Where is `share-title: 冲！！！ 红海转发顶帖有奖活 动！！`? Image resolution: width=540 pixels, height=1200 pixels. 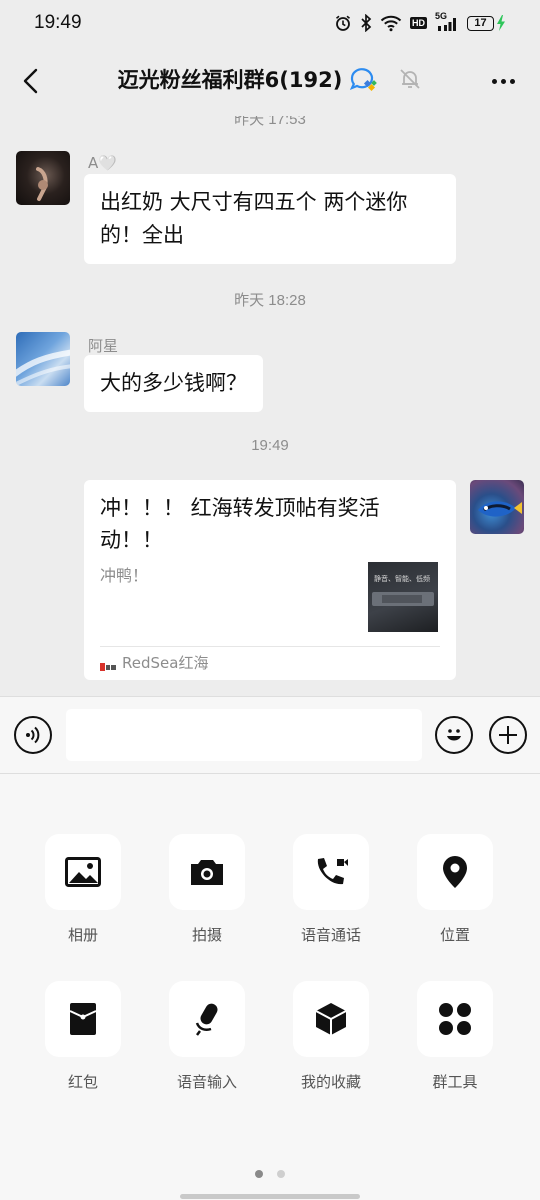 share-title: 冲！！！ 红海转发顶帖有奖活 动！！ is located at coordinates (265, 524).